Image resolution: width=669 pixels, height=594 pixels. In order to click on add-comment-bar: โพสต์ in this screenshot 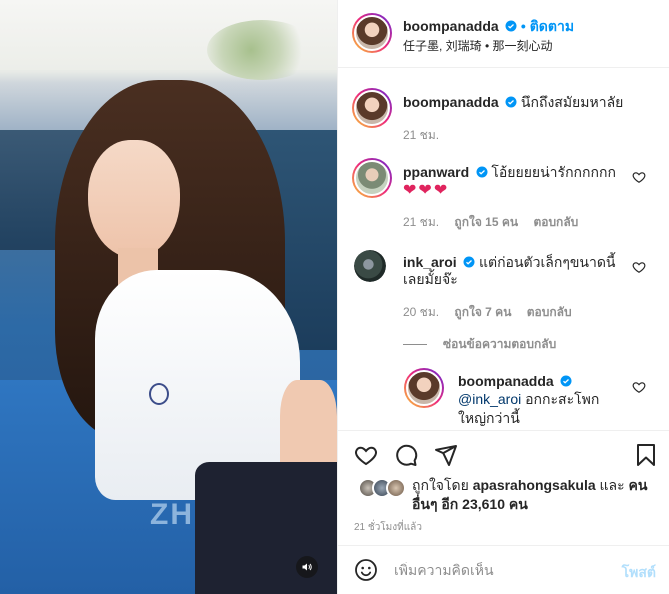, I will do `click(503, 569)`.